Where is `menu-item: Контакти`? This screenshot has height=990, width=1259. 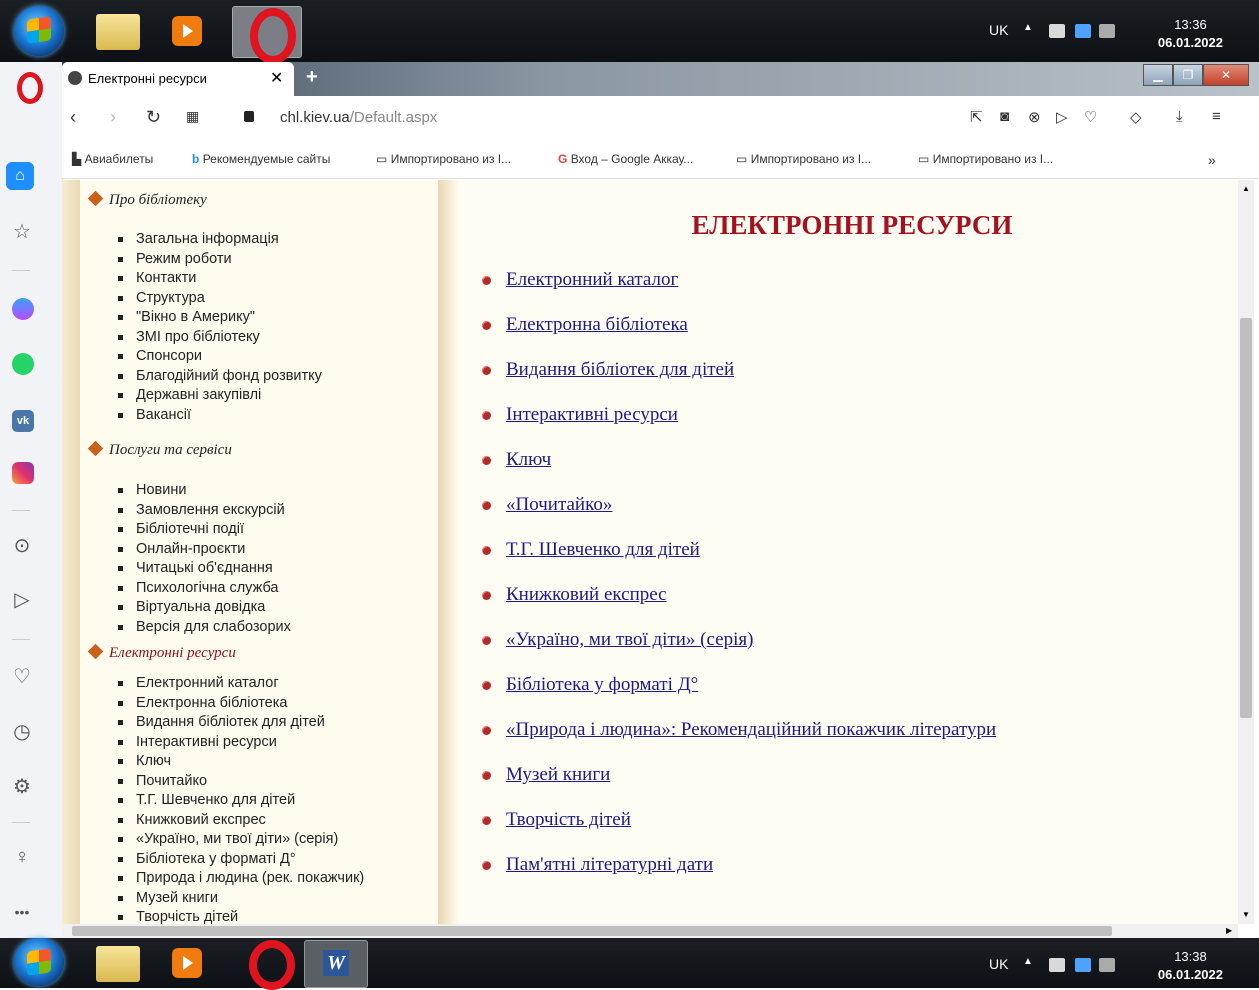
menu-item: Контакти is located at coordinates (219, 279).